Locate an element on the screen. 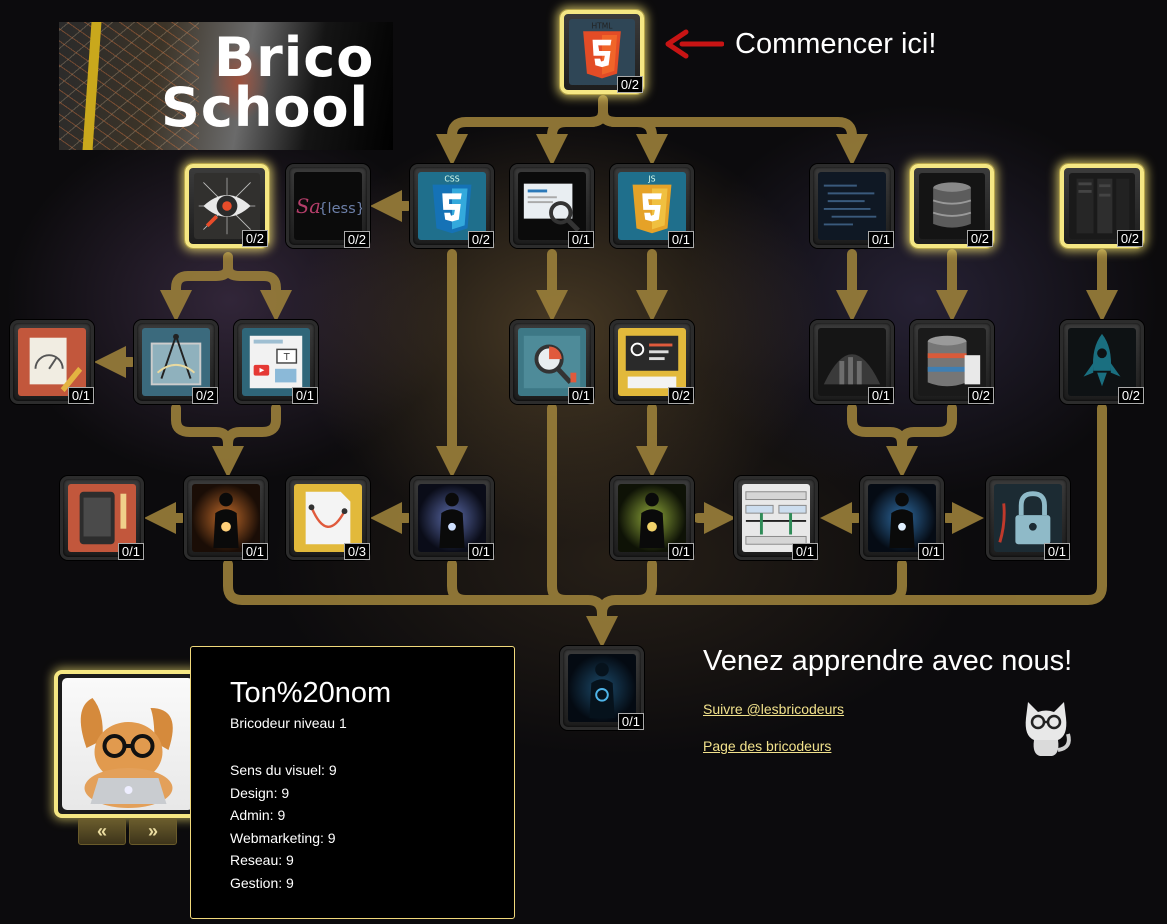 Image resolution: width=1167 pixels, height=924 pixels. skill-node-thread: 0/1 is located at coordinates (776, 518).